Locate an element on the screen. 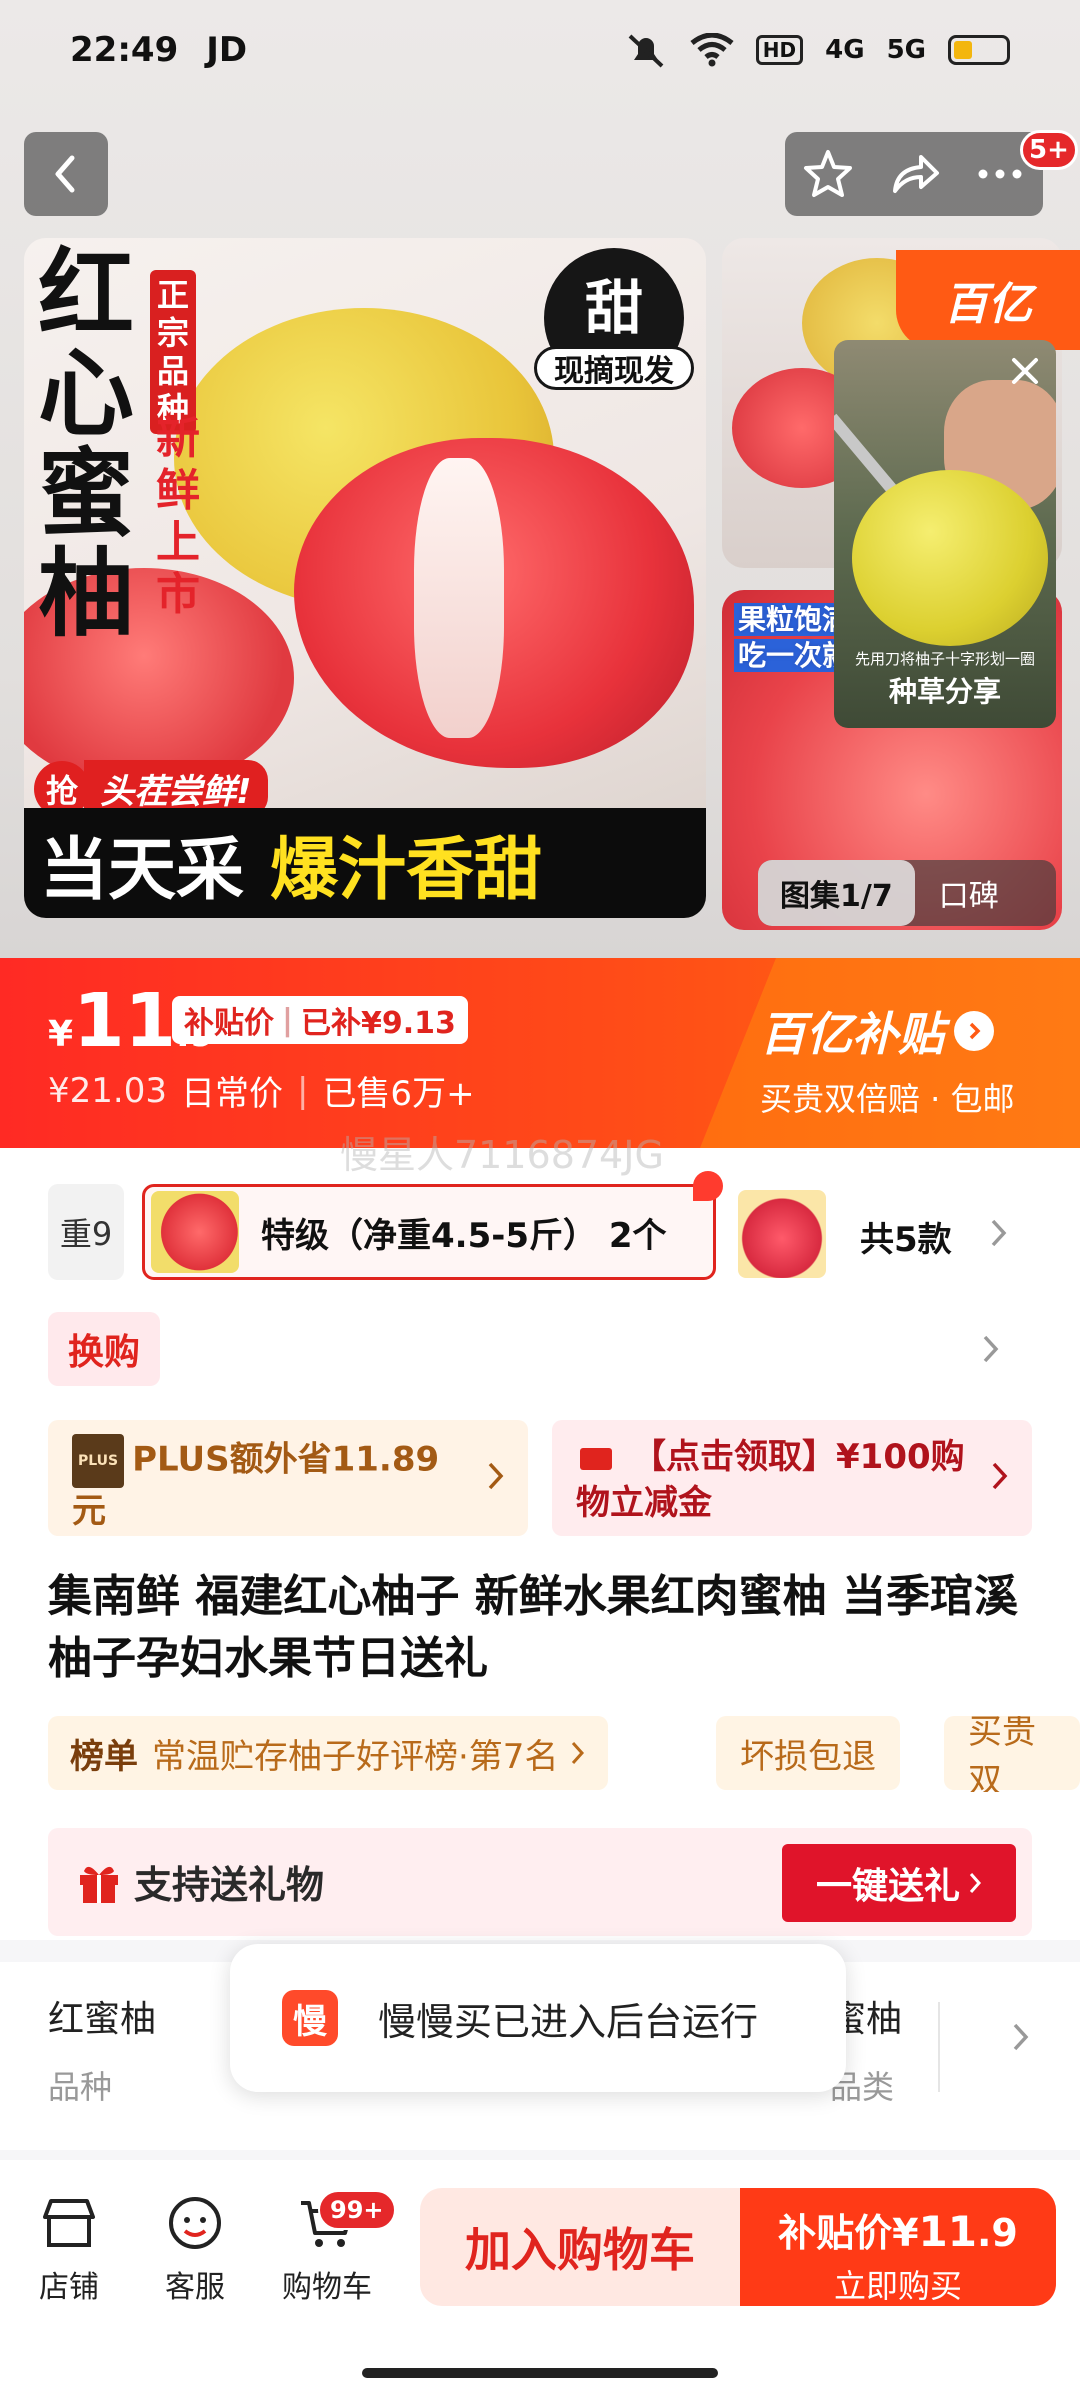  gift-icon is located at coordinates (99, 1884).